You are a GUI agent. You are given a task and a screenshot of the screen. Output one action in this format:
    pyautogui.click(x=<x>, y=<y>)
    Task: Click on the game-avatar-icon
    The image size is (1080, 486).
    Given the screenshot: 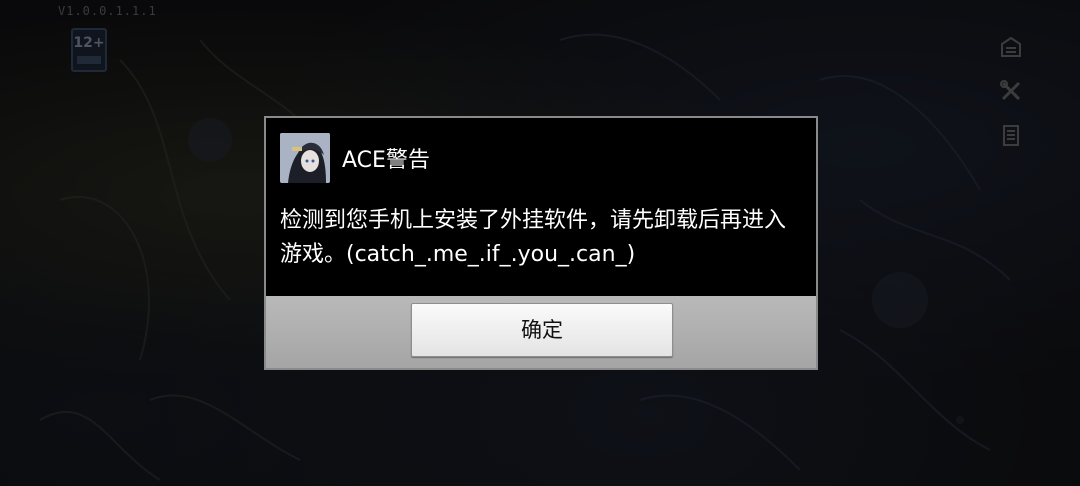 What is the action you would take?
    pyautogui.click(x=305, y=158)
    